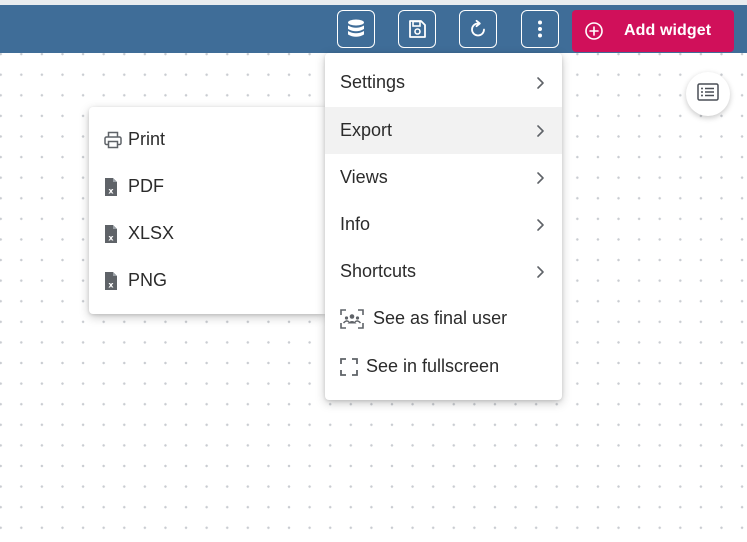 The height and width of the screenshot is (542, 747). What do you see at coordinates (433, 366) in the screenshot?
I see `menu-item-label: See in fullscreen` at bounding box center [433, 366].